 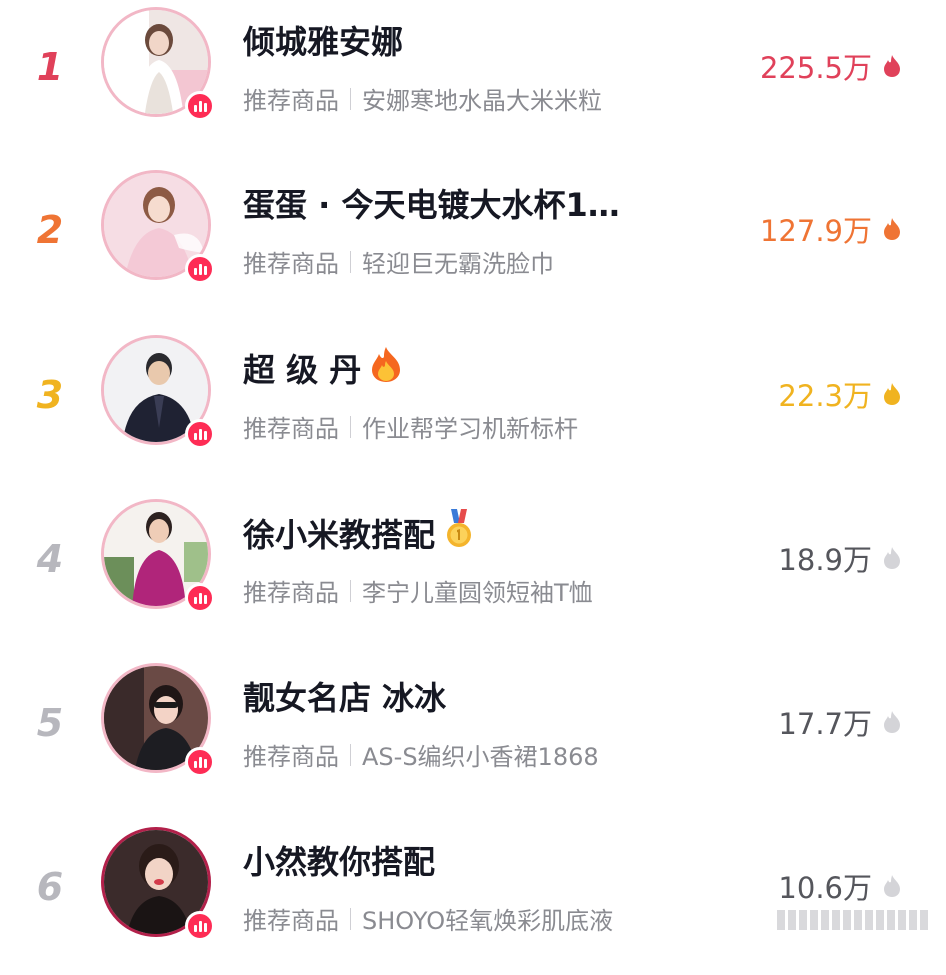 I want to click on heat-value: 10.6万, so click(x=840, y=886).